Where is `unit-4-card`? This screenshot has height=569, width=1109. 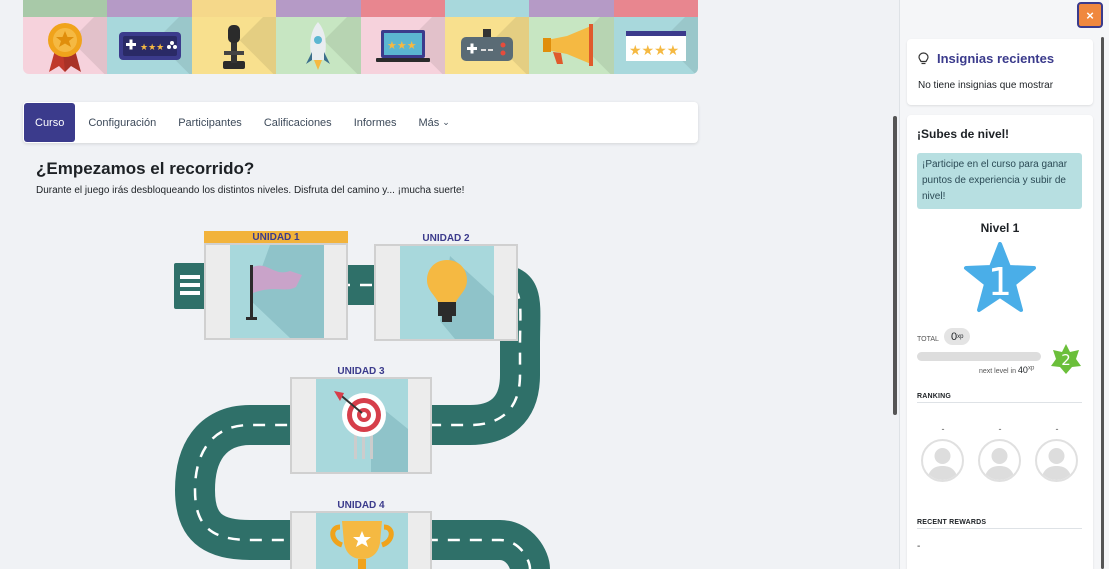
unit-4-card is located at coordinates (361, 540).